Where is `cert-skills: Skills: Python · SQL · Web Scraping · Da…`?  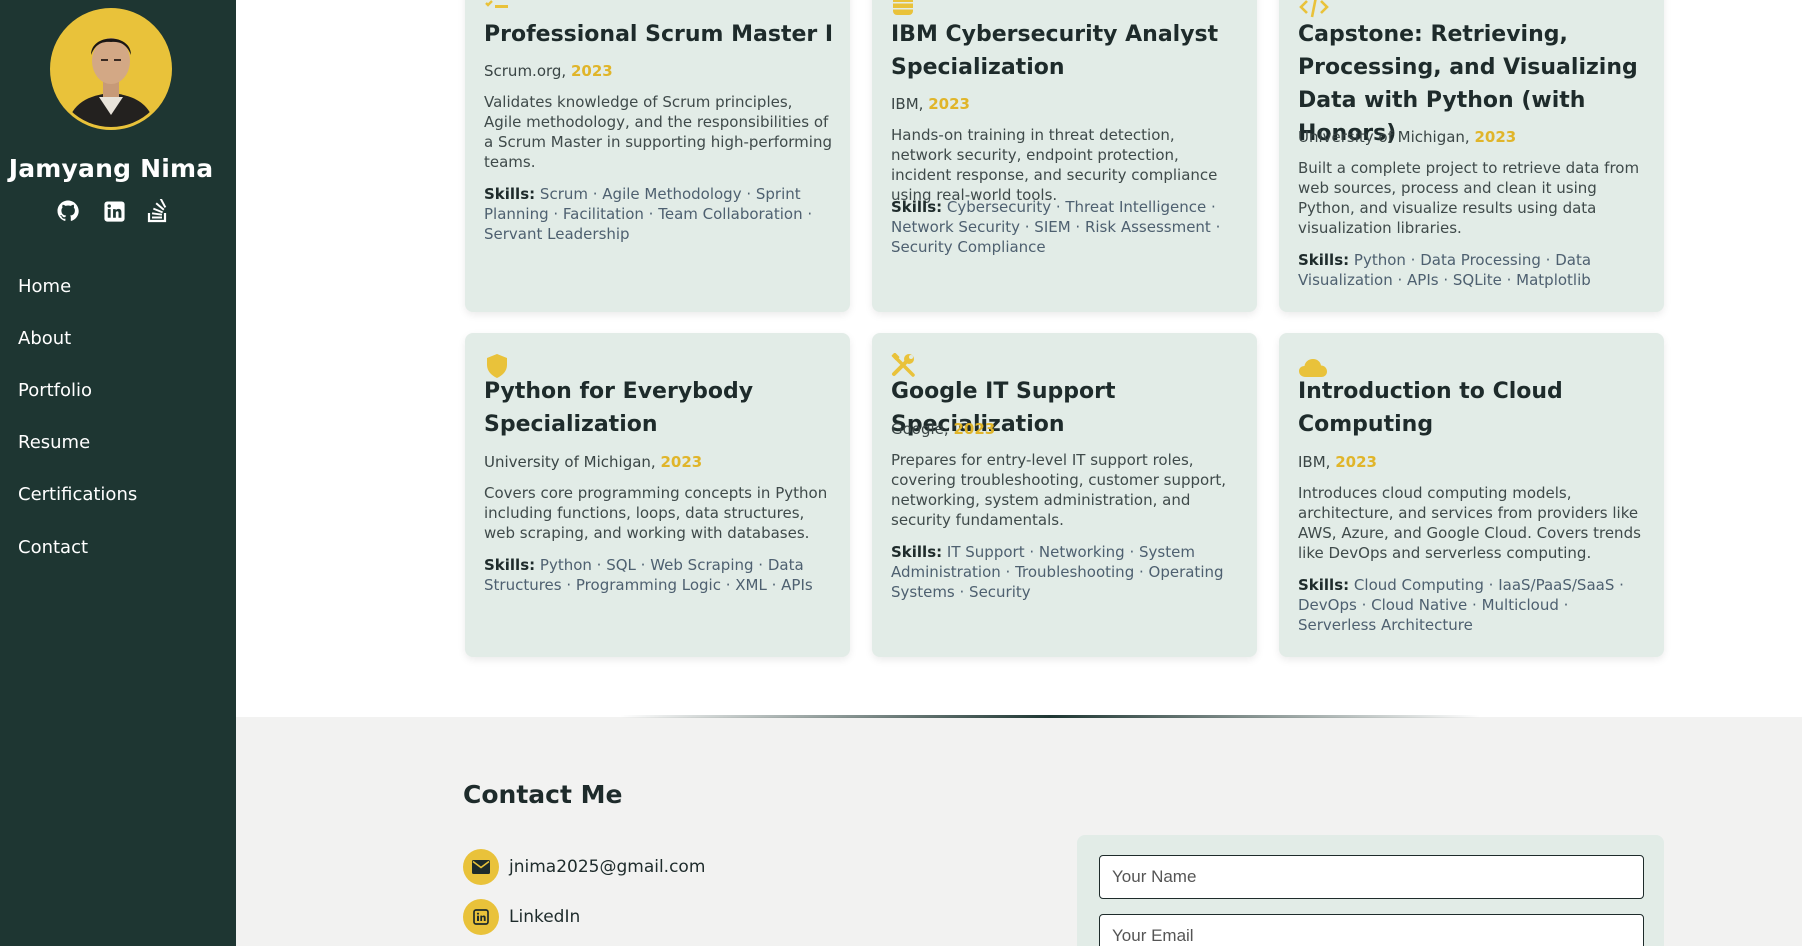 cert-skills: Skills: Python · SQL · Web Scraping · Da… is located at coordinates (648, 575).